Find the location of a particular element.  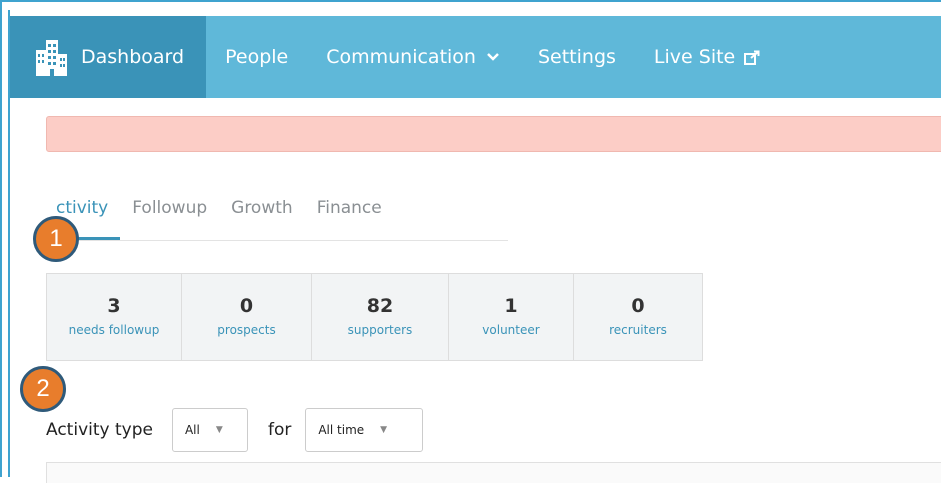

tab-bar: ctivity Followup Growth Finance is located at coordinates (277, 215).